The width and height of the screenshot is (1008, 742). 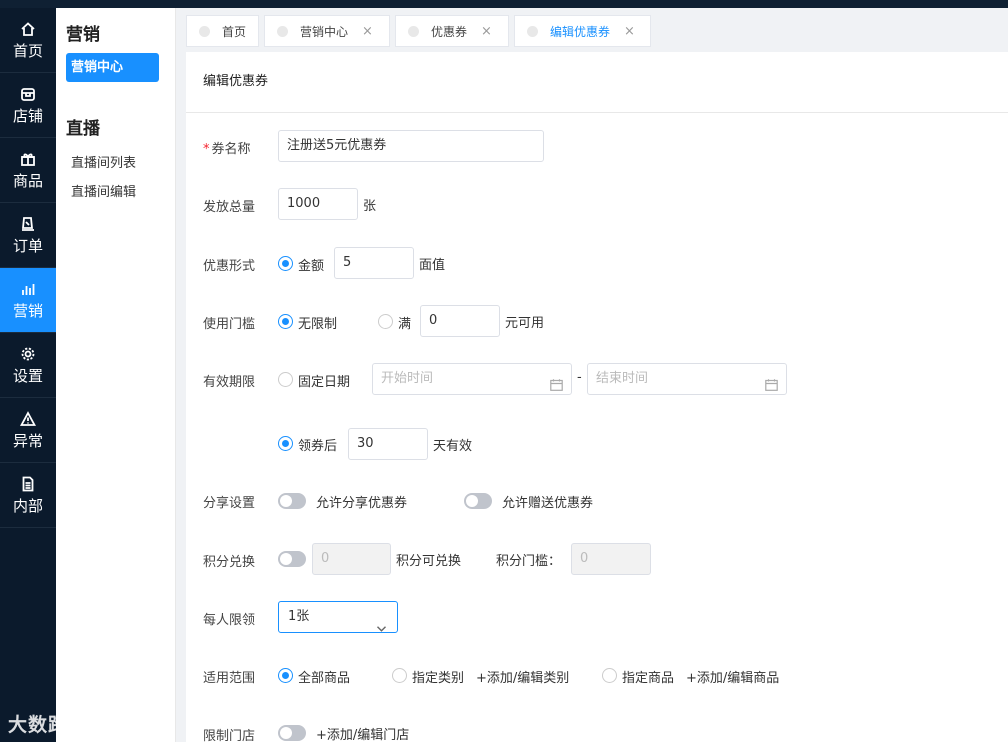 I want to click on scope-label: 适用范围, so click(x=229, y=678).